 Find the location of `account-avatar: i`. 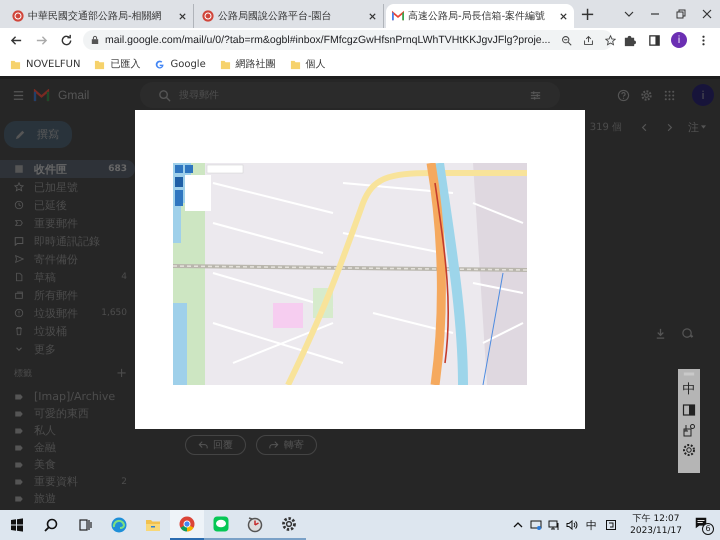

account-avatar: i is located at coordinates (703, 95).